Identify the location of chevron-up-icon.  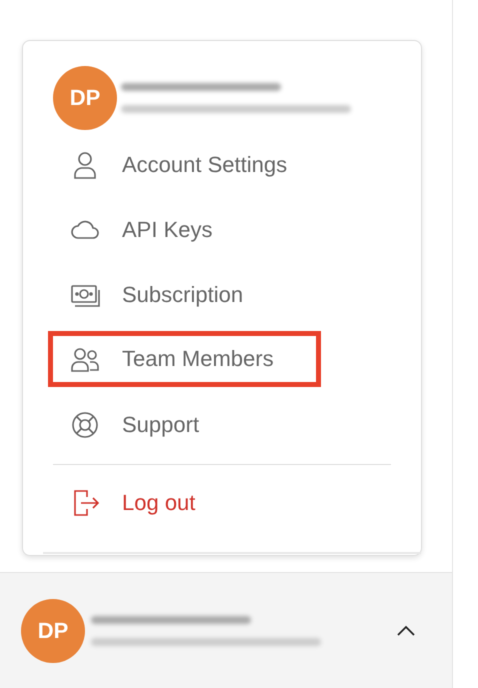
(406, 630).